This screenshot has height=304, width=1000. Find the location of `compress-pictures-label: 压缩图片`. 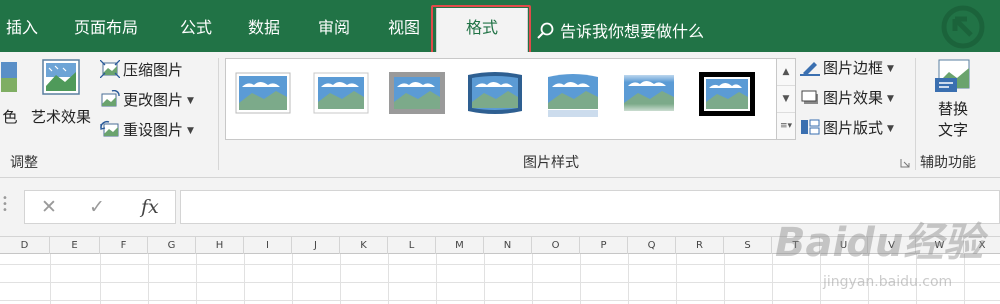

compress-pictures-label: 压缩图片 is located at coordinates (153, 70).